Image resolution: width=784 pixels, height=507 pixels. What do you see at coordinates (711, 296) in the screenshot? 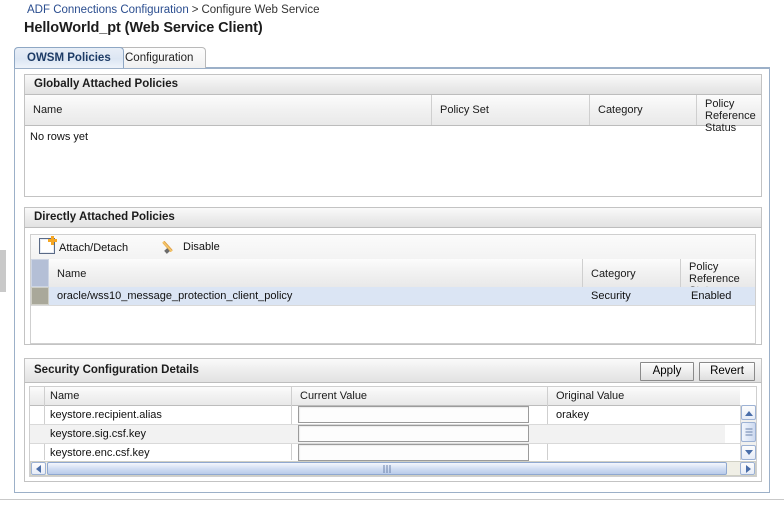
I see `cell-policy-reference-status: Enabled` at bounding box center [711, 296].